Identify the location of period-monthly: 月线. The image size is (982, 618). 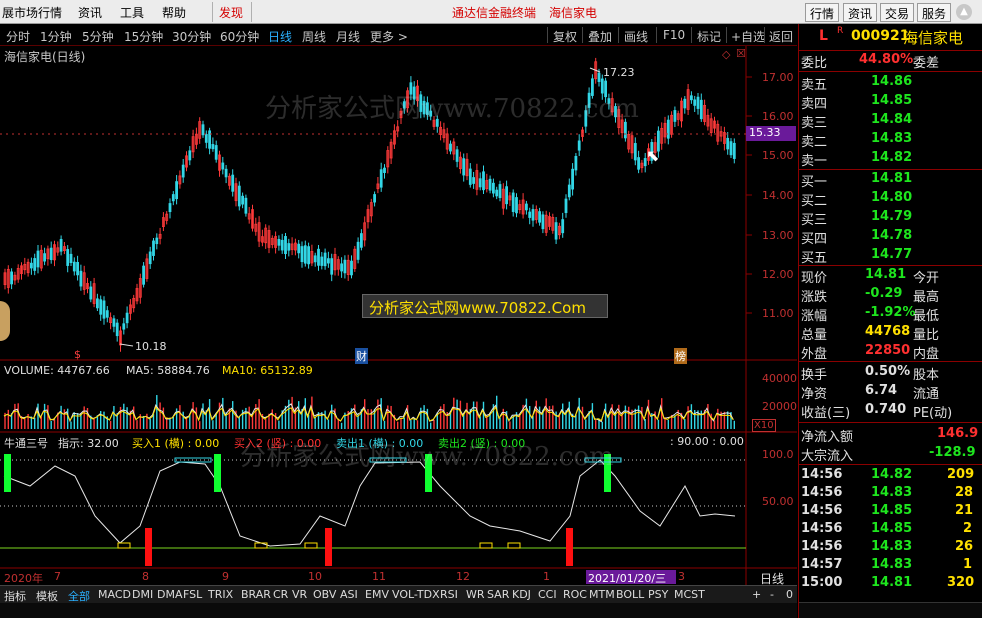
(348, 36).